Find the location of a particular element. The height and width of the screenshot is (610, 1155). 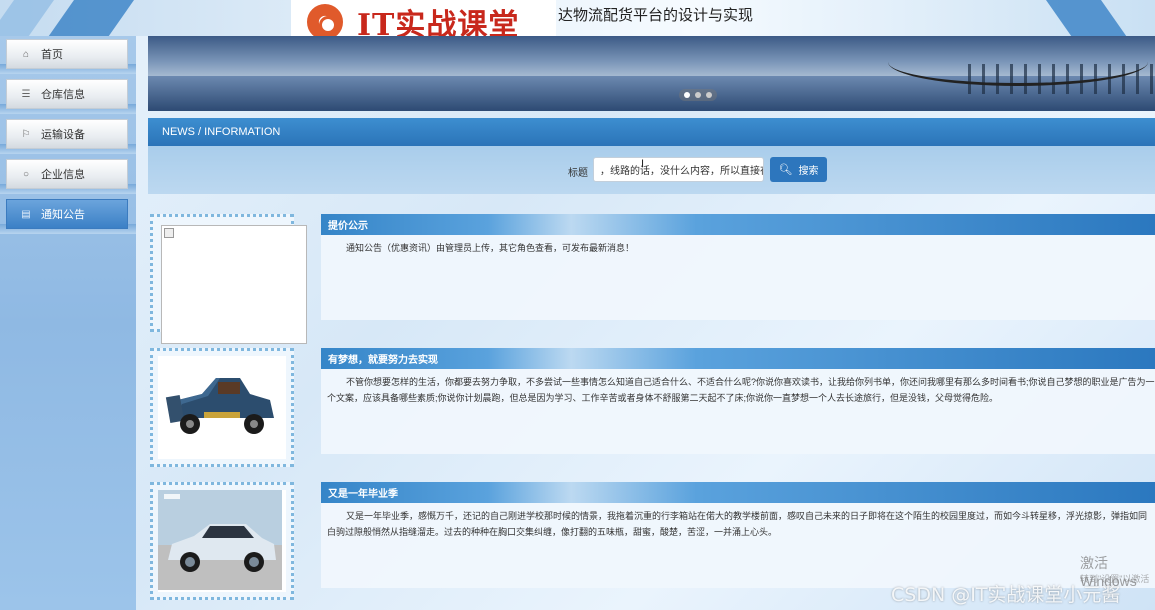

flag-icon: ⚐ is located at coordinates (26, 134).